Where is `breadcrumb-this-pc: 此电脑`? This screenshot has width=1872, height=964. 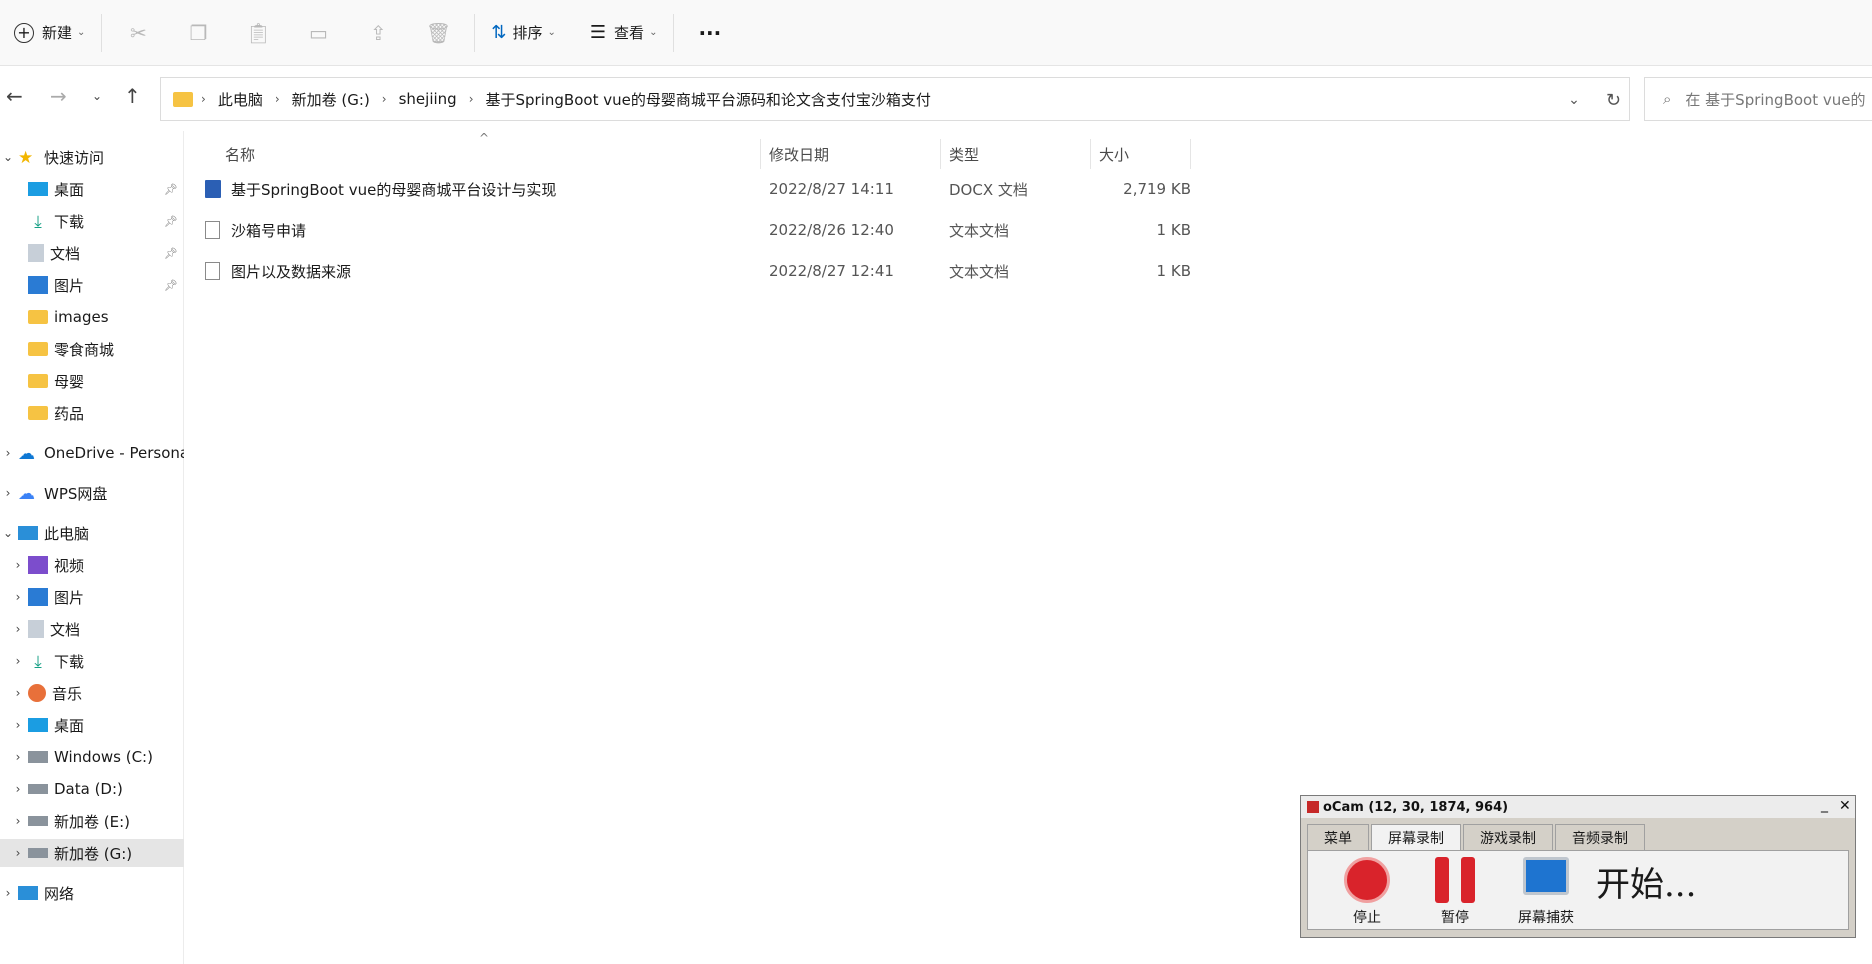
breadcrumb-this-pc: 此电脑 is located at coordinates (240, 99).